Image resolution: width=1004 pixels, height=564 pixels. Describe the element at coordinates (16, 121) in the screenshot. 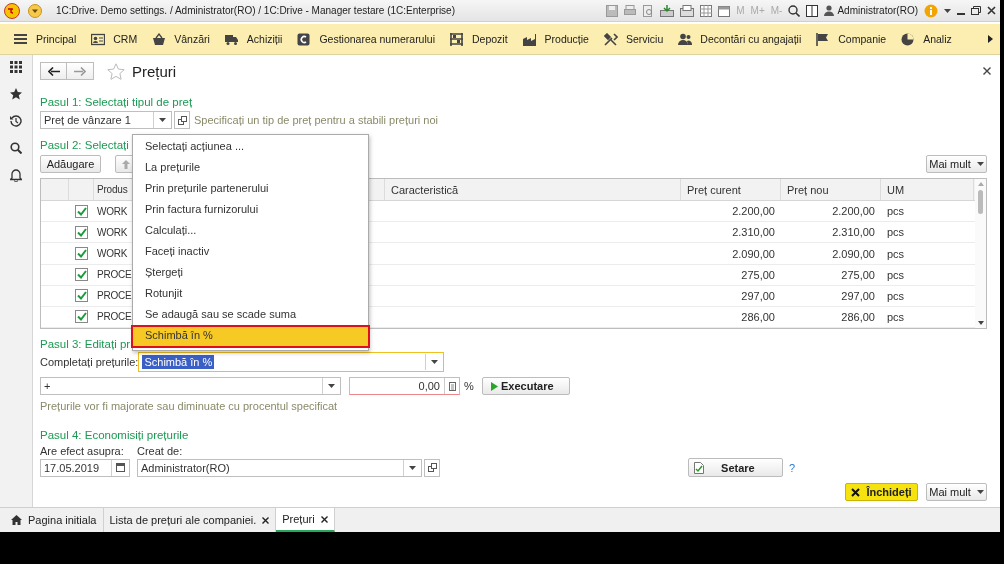

I see `history-icon` at that location.